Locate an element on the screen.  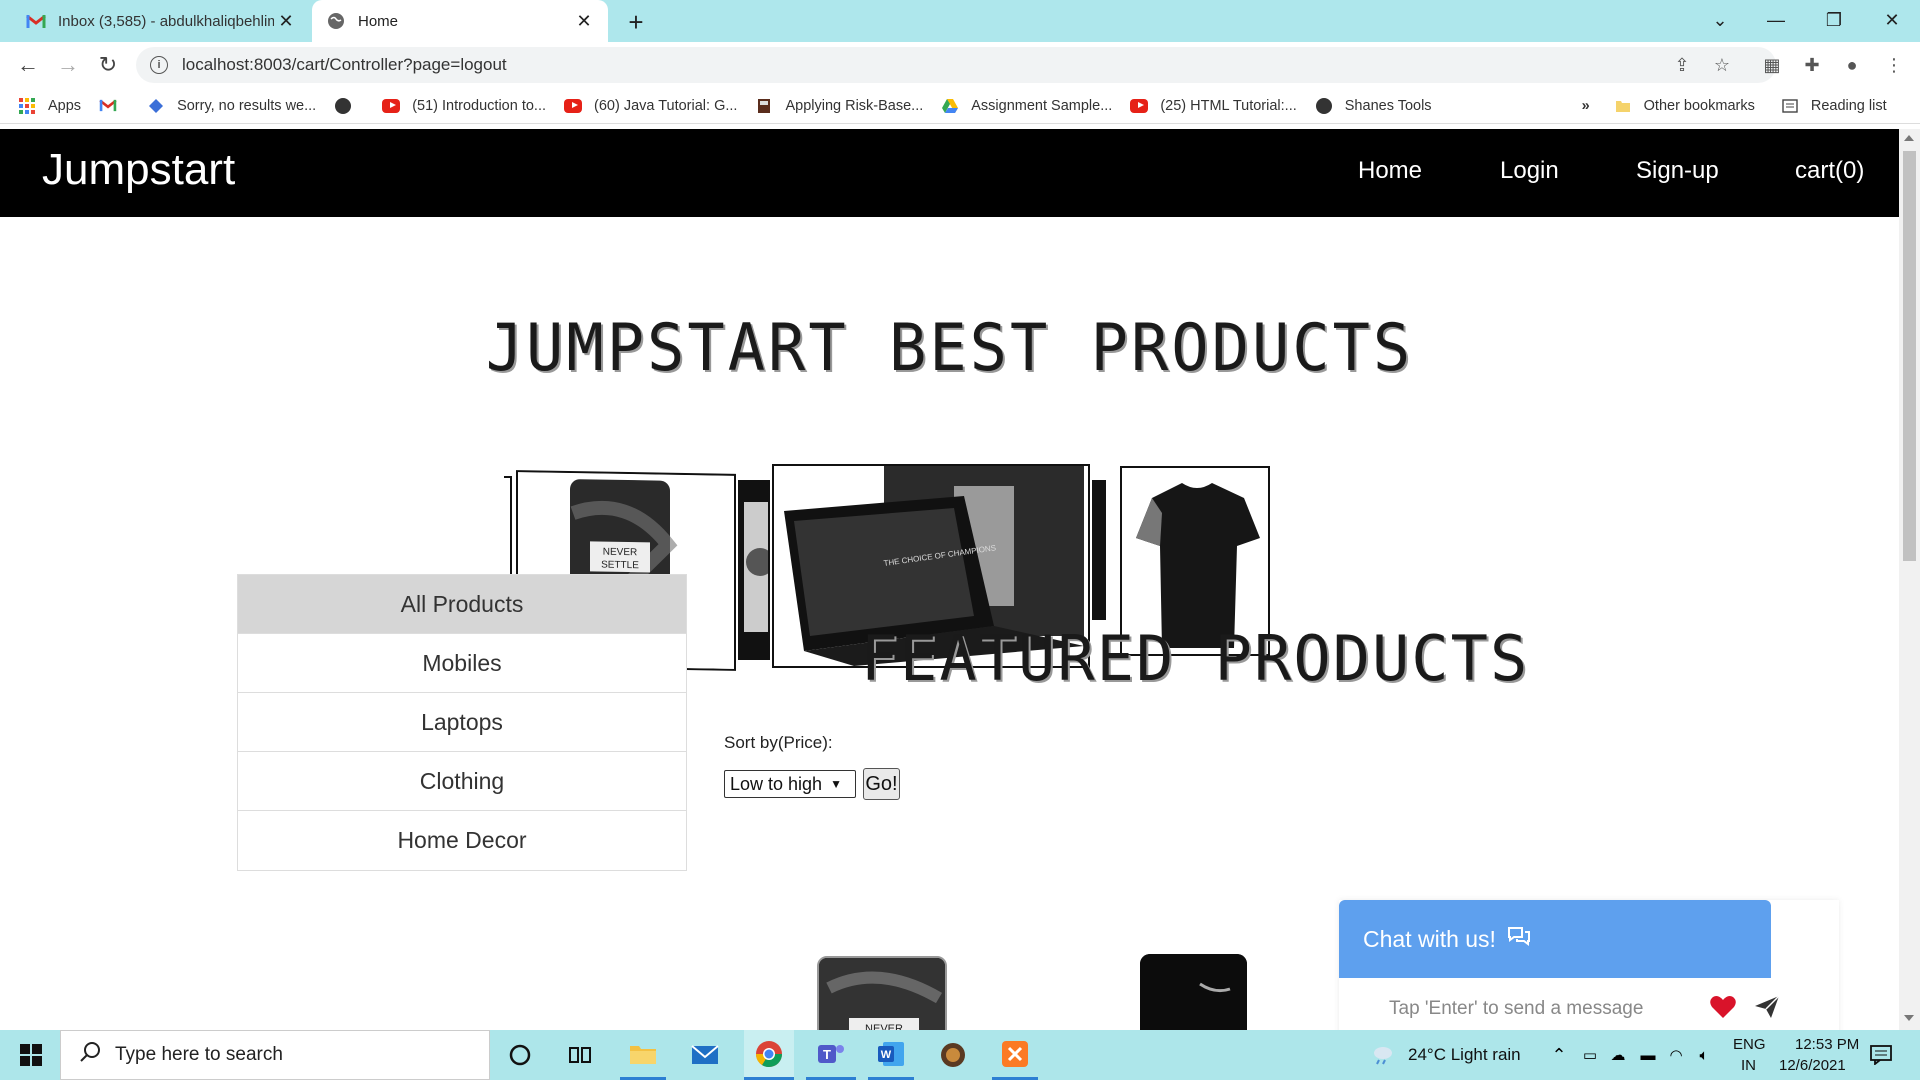
bookmark-other-bookmarks: Other bookmarks is located at coordinates (1684, 106).